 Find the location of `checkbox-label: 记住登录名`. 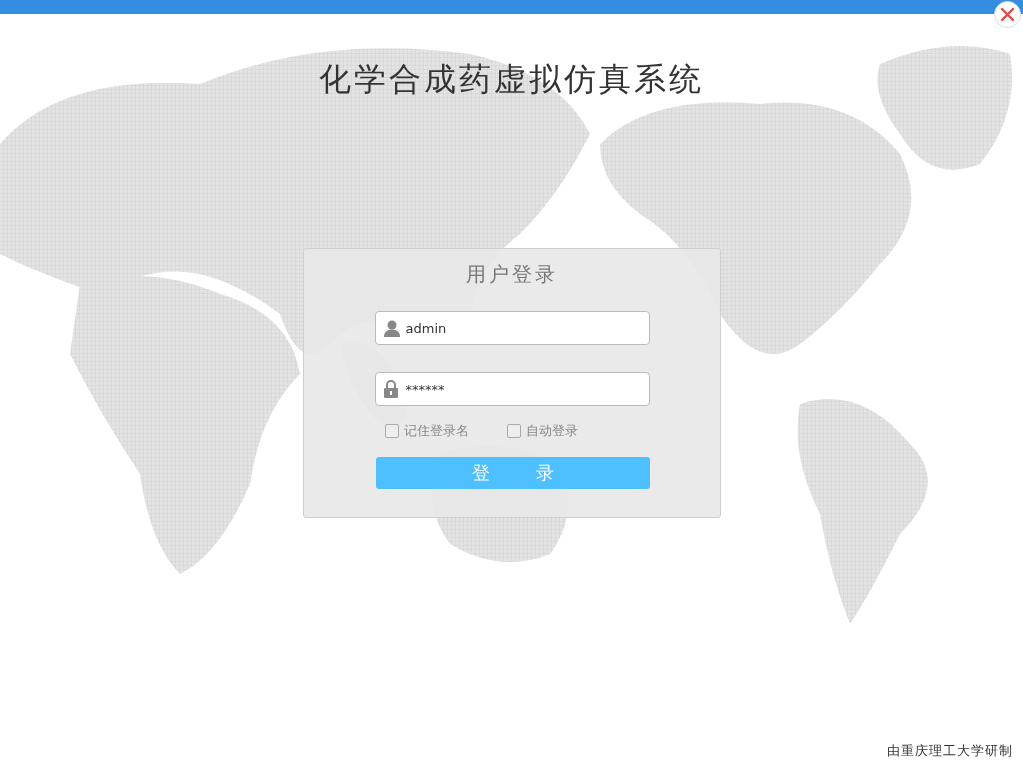

checkbox-label: 记住登录名 is located at coordinates (436, 431).